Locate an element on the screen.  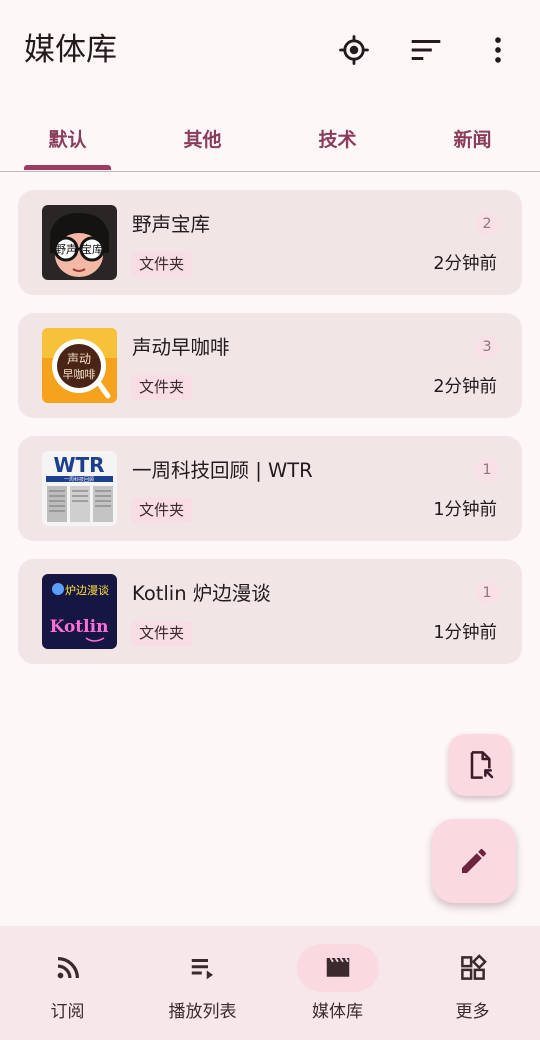
file-open-icon is located at coordinates (482, 765).